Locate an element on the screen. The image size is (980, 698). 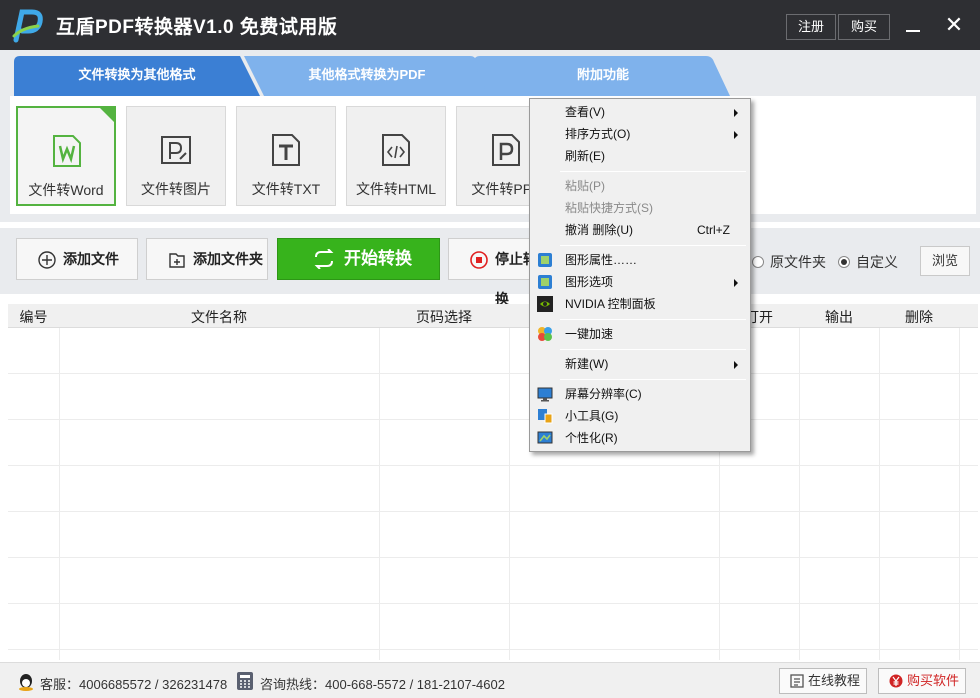
column-header-delete: 删除 is located at coordinates (919, 317).